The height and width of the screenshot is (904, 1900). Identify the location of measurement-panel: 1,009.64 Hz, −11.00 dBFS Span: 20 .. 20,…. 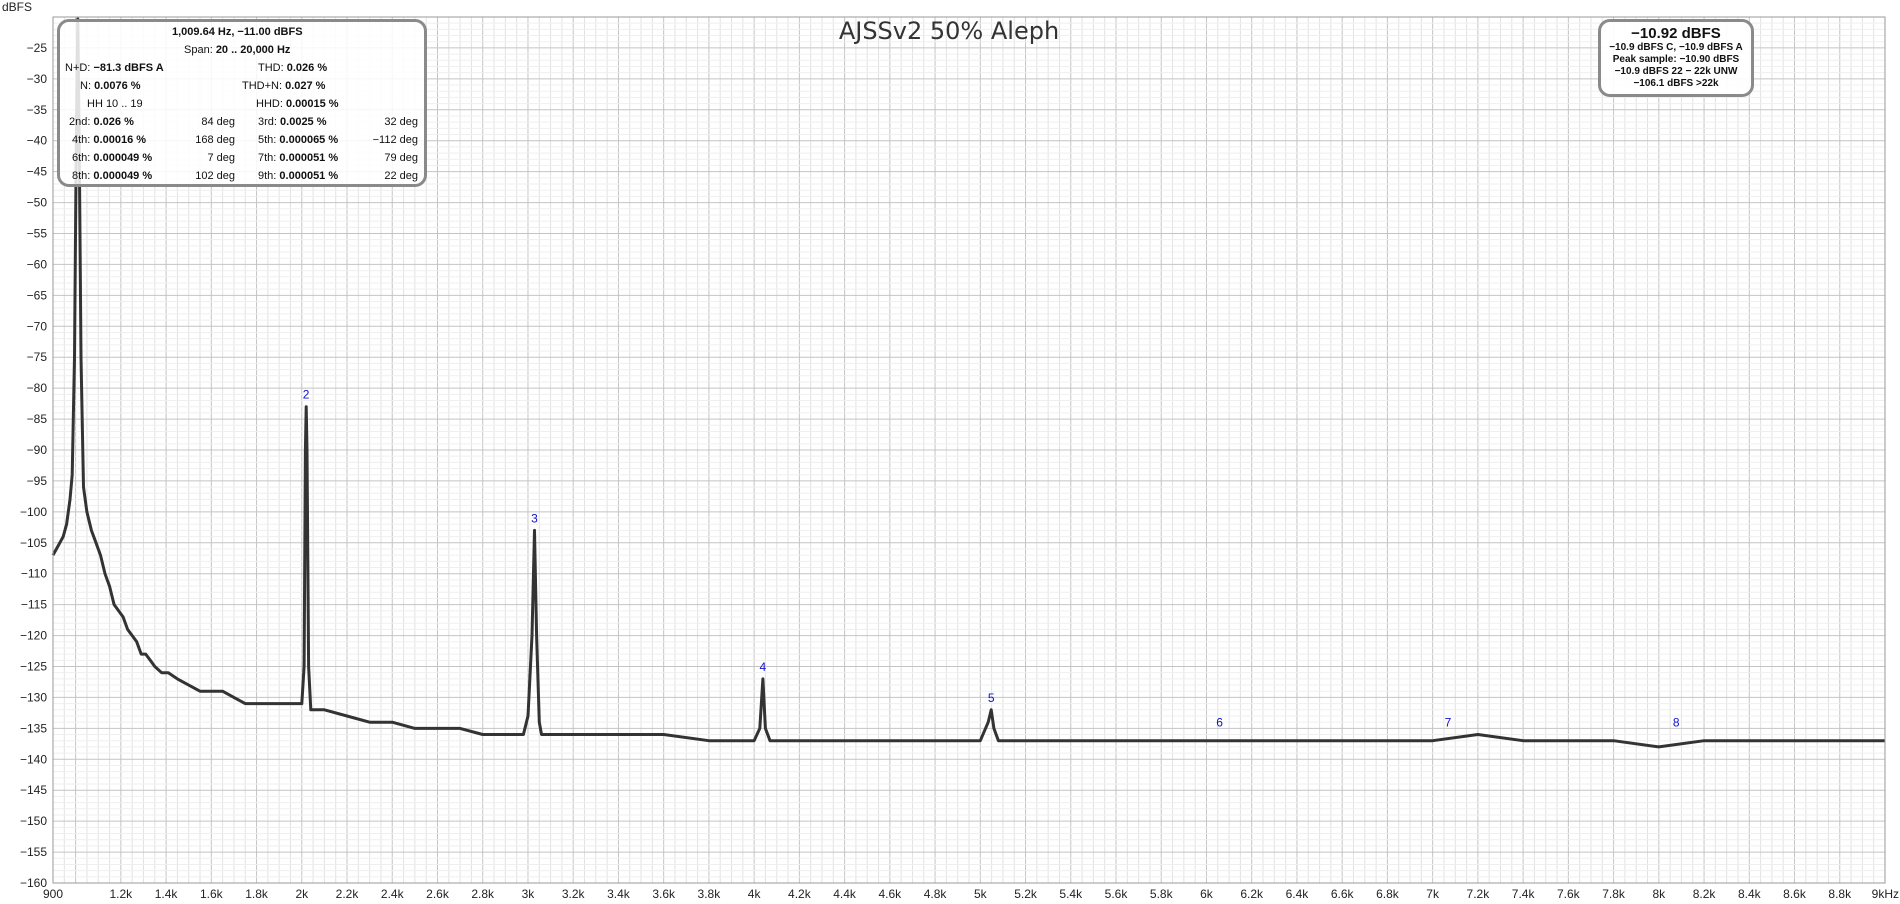
(242, 103).